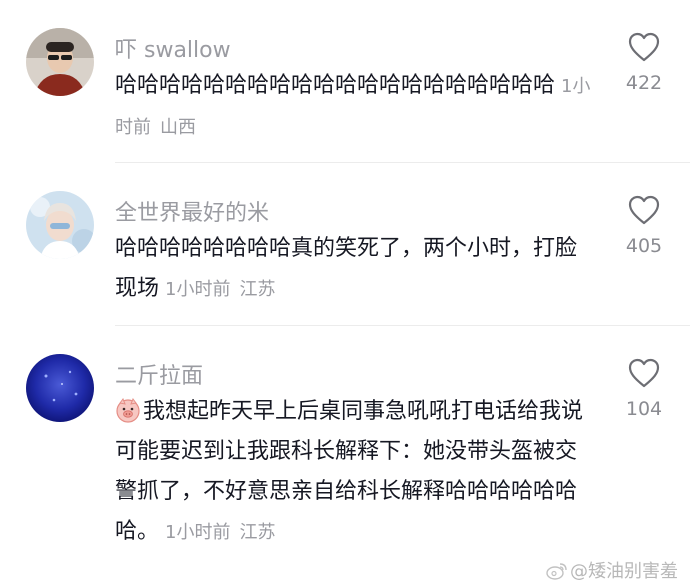 The image size is (690, 587). What do you see at coordinates (173, 48) in the screenshot?
I see `username: 吓 swallow` at bounding box center [173, 48].